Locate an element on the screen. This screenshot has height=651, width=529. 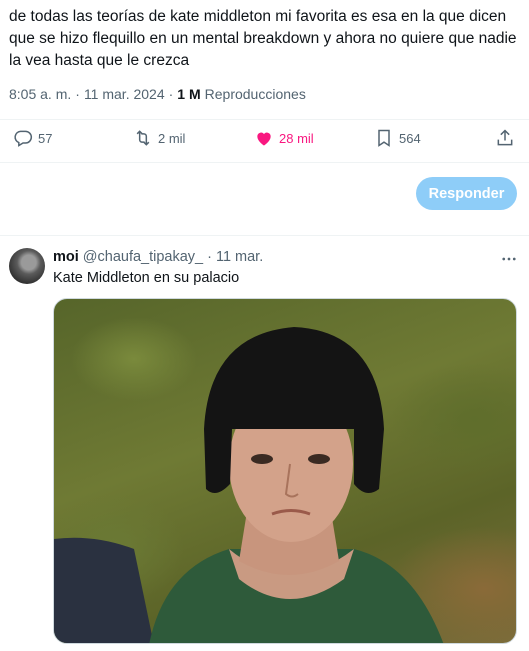
share-action is located at coordinates (505, 138).